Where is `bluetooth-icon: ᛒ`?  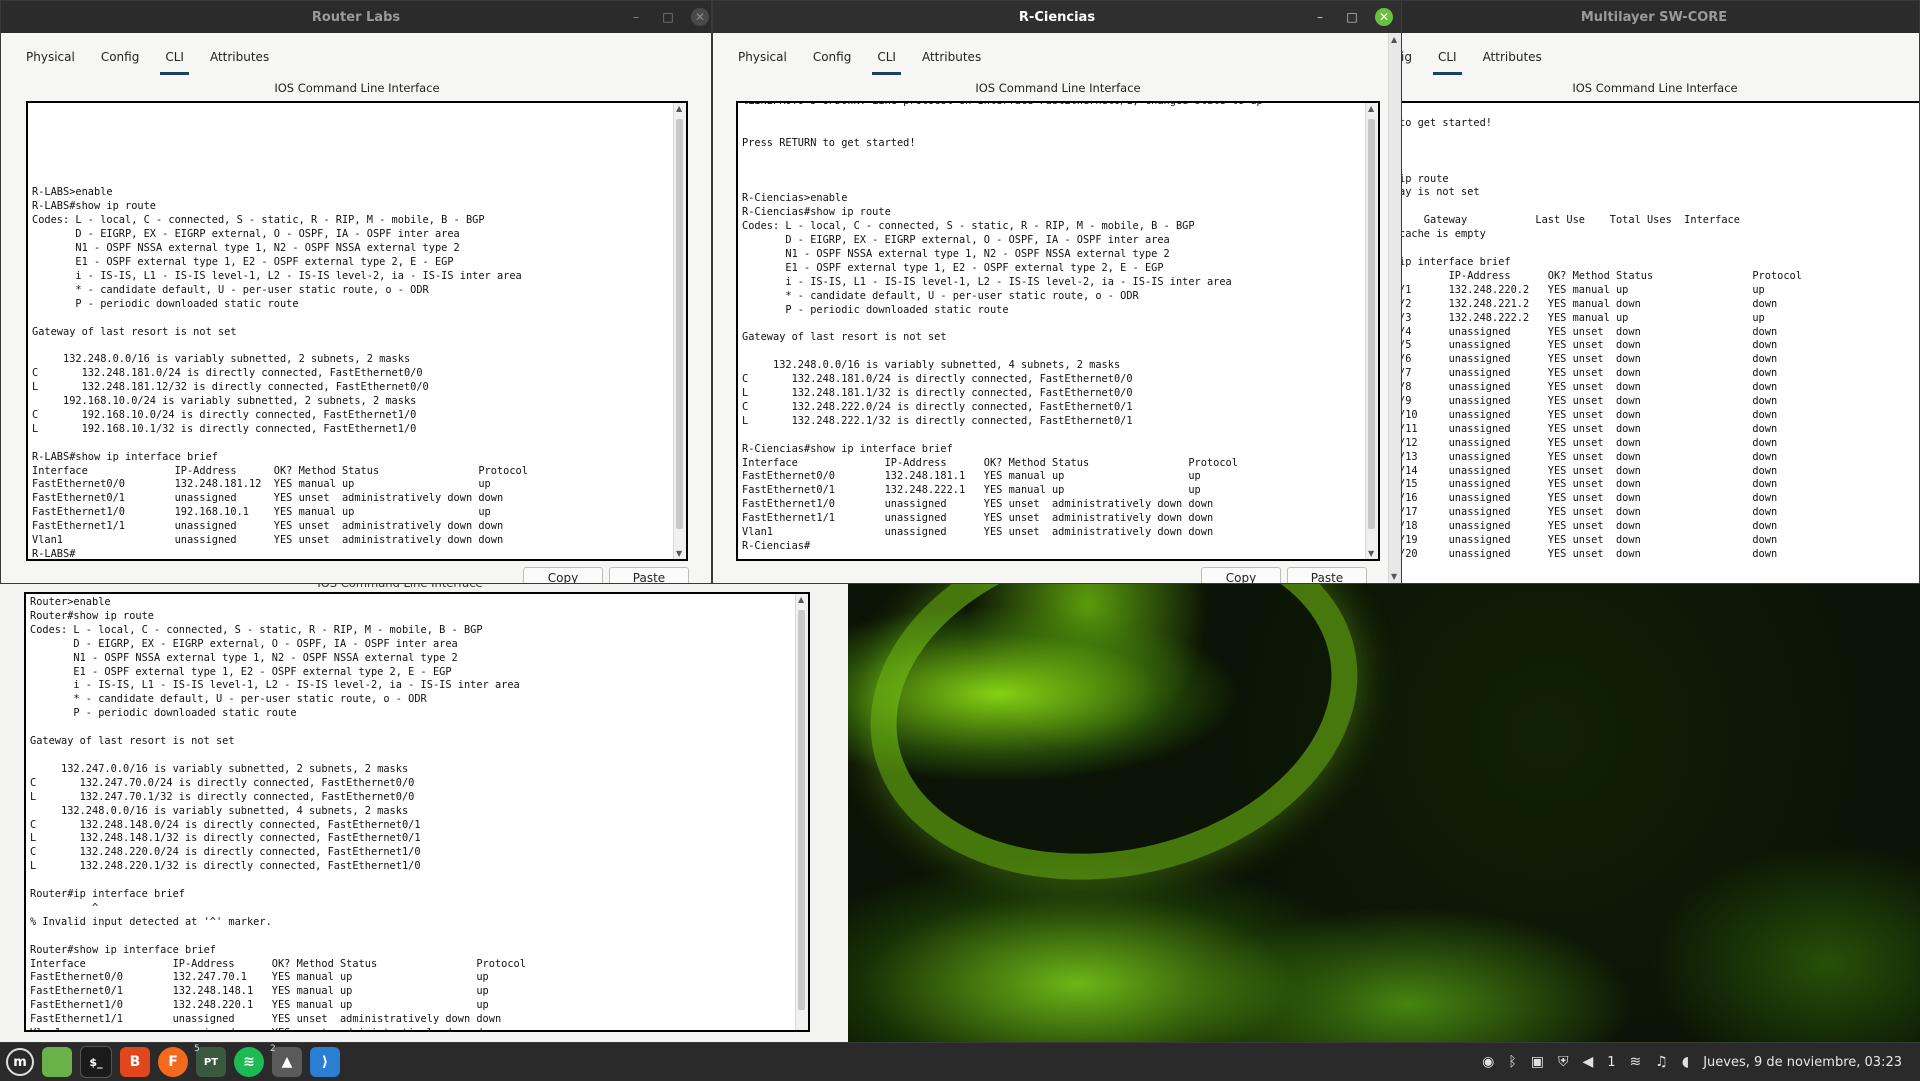
bluetooth-icon: ᛒ is located at coordinates (1512, 1062).